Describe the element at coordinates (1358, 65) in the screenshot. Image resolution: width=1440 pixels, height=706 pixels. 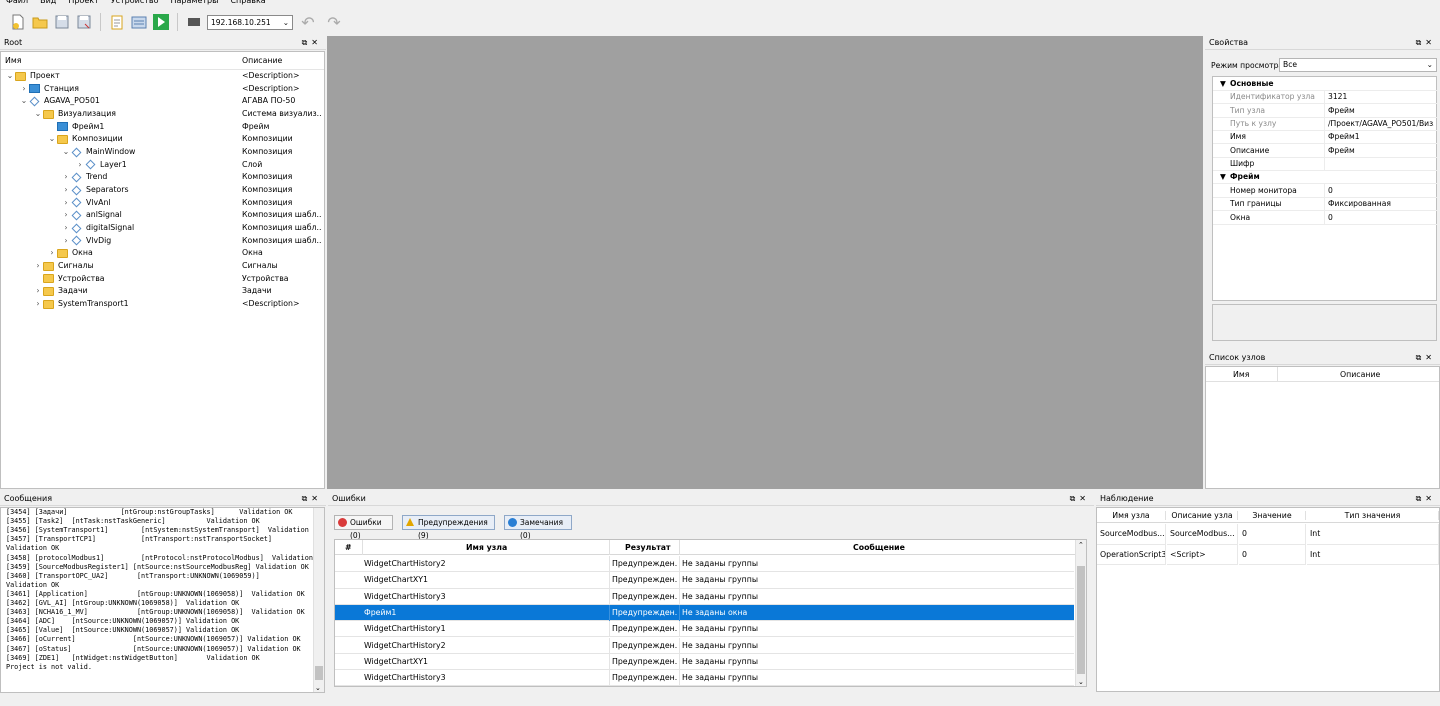
I see `view-mode-select: Все ⌄` at that location.